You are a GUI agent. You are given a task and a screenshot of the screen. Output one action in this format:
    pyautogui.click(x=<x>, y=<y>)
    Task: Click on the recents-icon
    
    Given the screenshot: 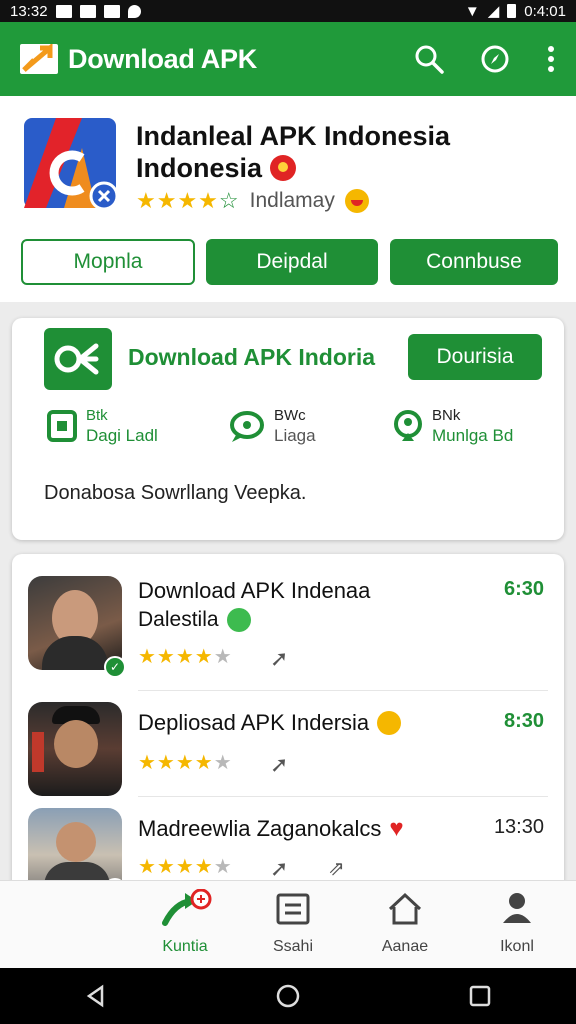 What is the action you would take?
    pyautogui.click(x=480, y=996)
    